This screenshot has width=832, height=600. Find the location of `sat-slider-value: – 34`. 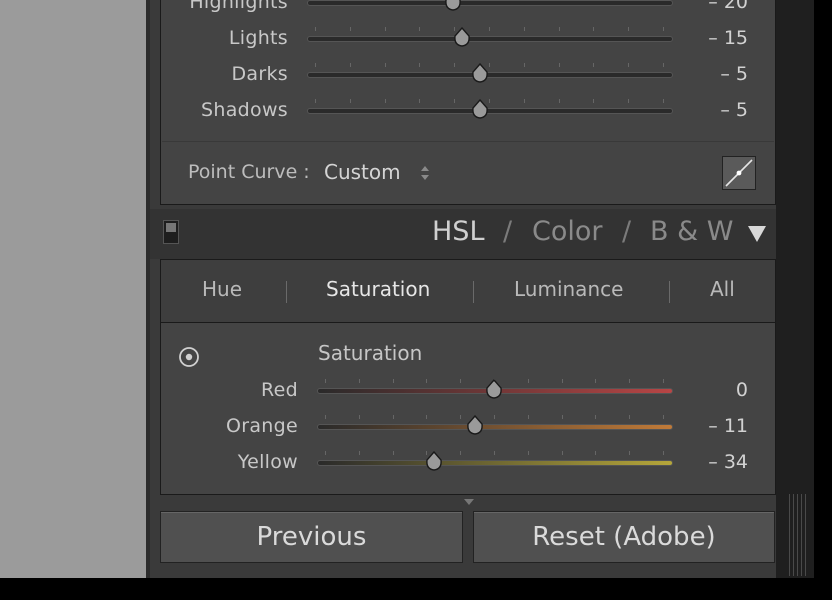

sat-slider-value: – 34 is located at coordinates (714, 462).